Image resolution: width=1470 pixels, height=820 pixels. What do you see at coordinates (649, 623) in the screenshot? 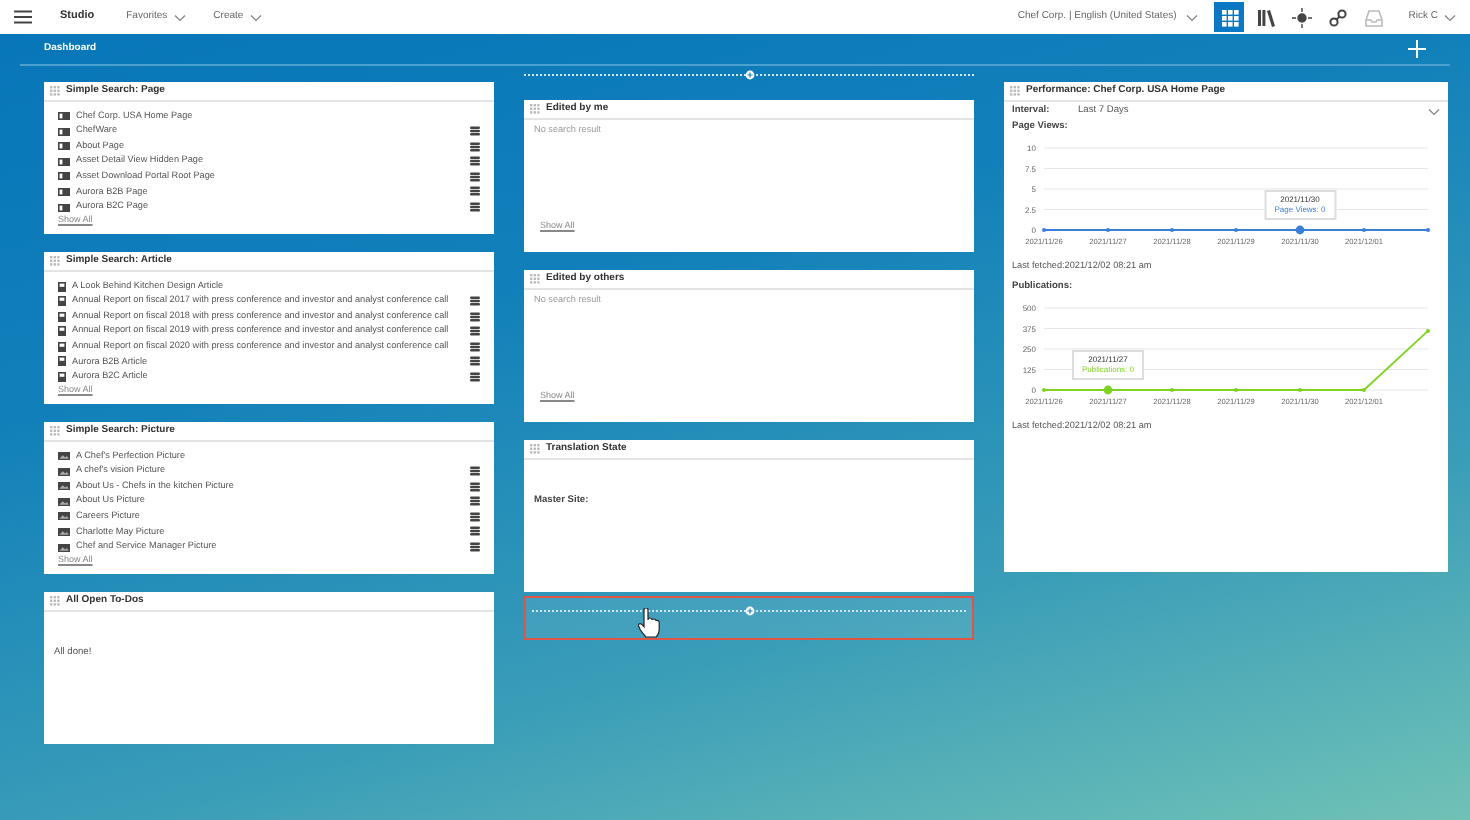
I see `hand-cursor-icon` at bounding box center [649, 623].